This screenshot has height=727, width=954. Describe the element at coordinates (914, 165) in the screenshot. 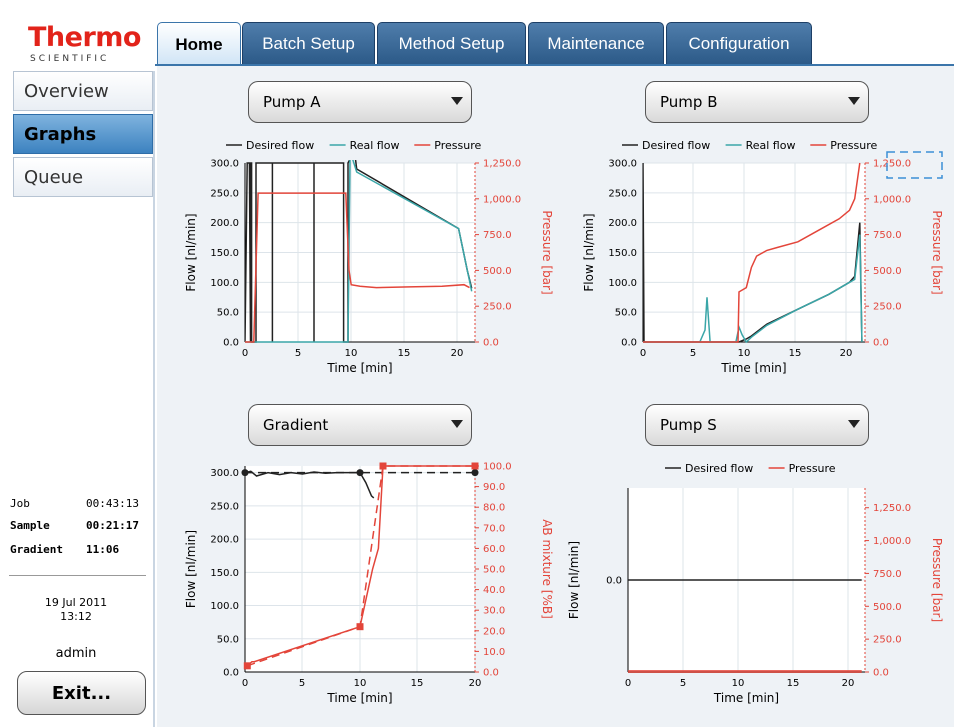

I see `selection-overlay` at that location.